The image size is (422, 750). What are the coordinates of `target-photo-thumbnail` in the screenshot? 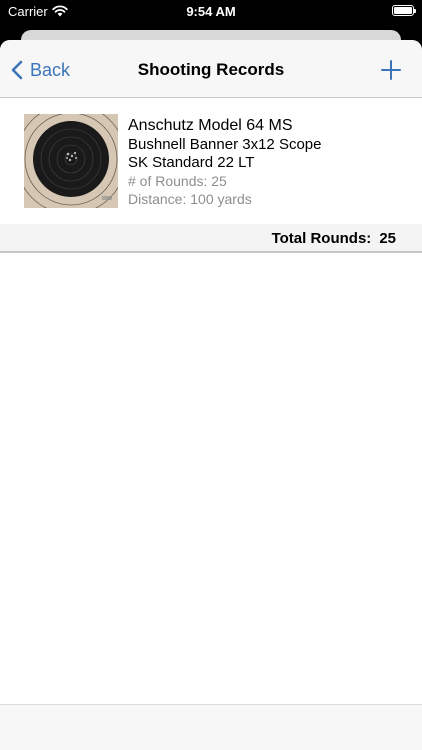 It's located at (71, 161).